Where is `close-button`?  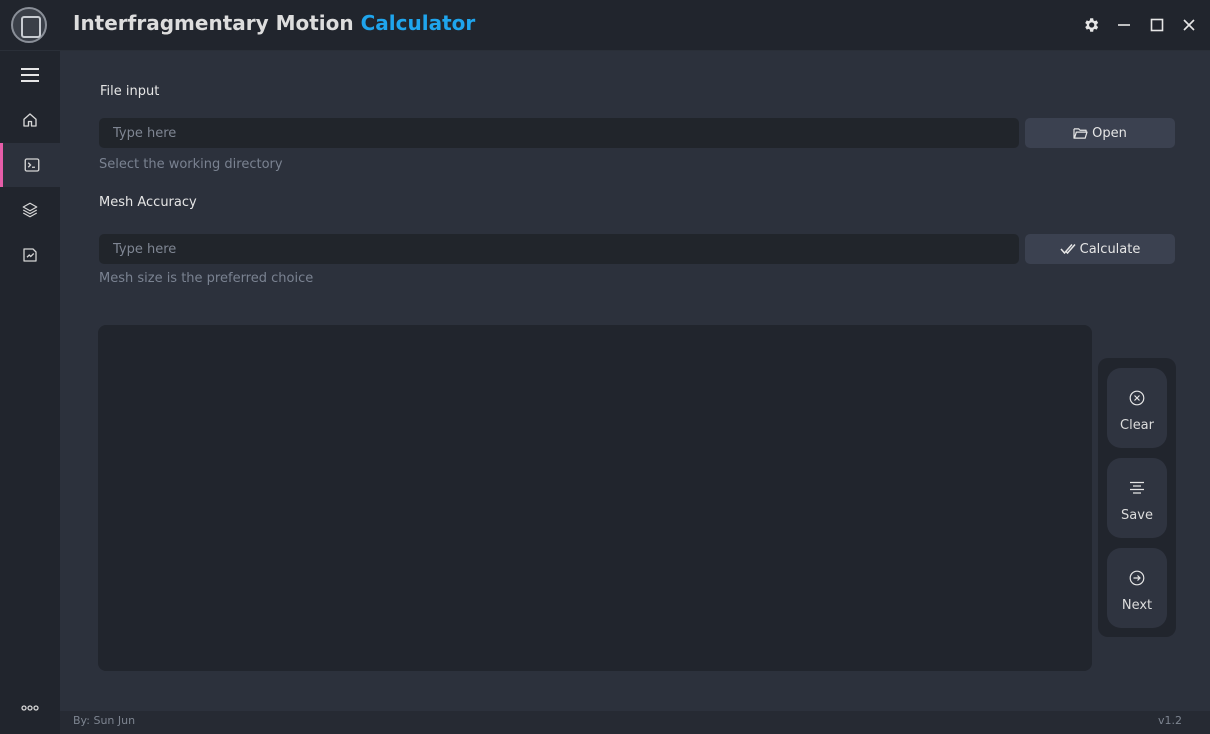 close-button is located at coordinates (1189, 25).